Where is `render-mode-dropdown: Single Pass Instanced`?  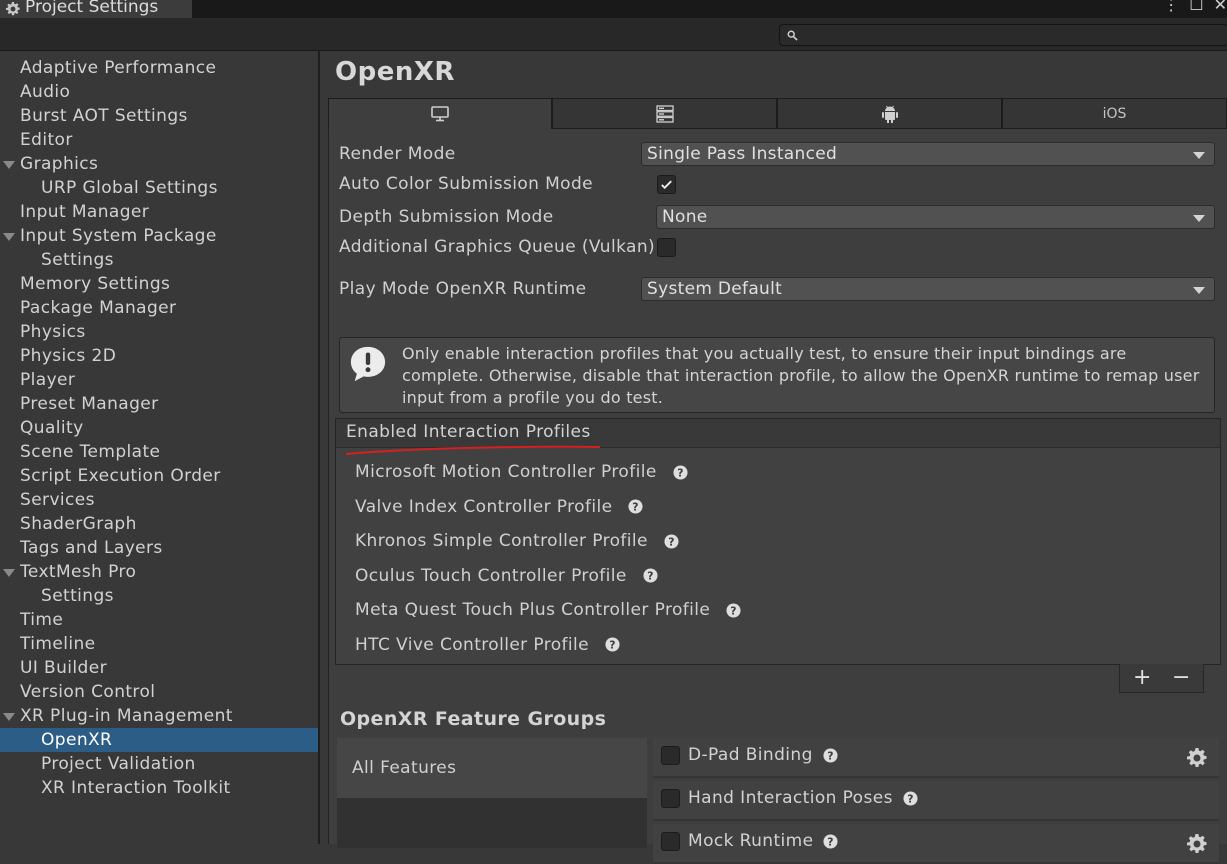
render-mode-dropdown: Single Pass Instanced is located at coordinates (928, 154).